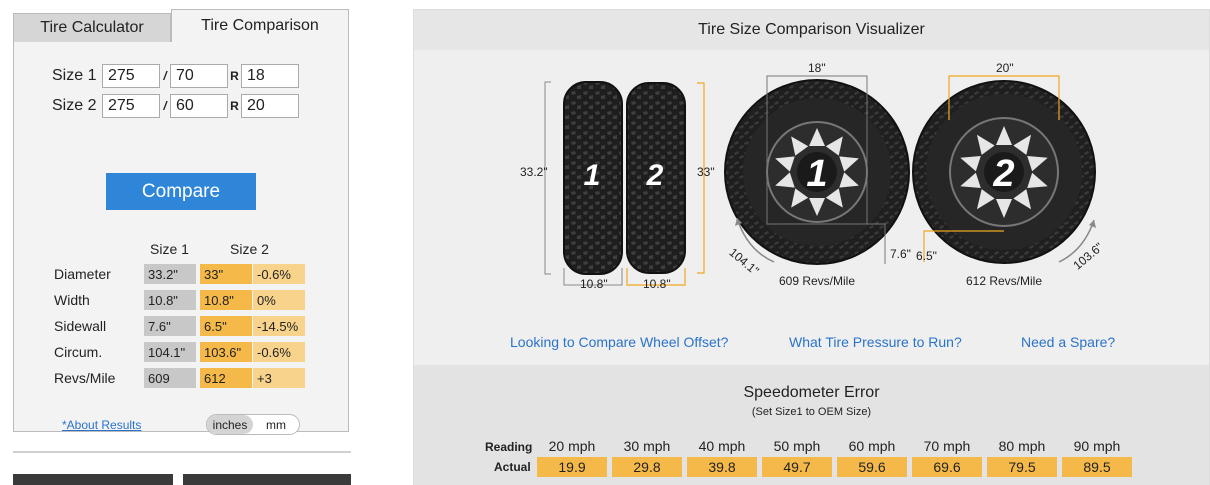 This screenshot has width=1210, height=485. What do you see at coordinates (170, 300) in the screenshot?
I see `result-size-1-value: 10.8"` at bounding box center [170, 300].